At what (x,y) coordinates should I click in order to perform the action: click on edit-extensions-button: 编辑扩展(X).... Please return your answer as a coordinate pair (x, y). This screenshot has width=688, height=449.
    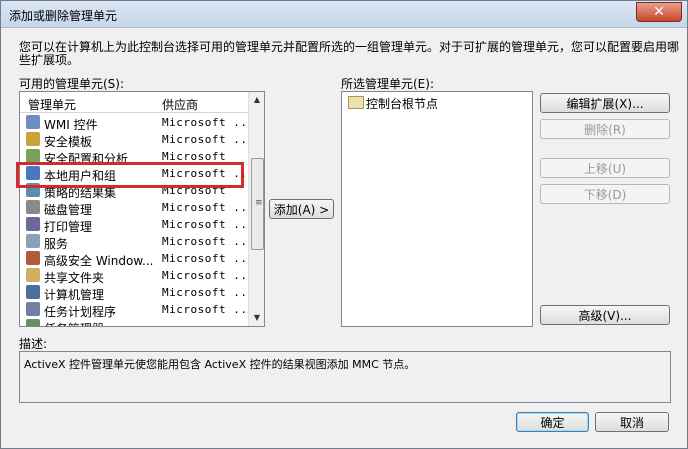
    Looking at the image, I should click on (605, 103).